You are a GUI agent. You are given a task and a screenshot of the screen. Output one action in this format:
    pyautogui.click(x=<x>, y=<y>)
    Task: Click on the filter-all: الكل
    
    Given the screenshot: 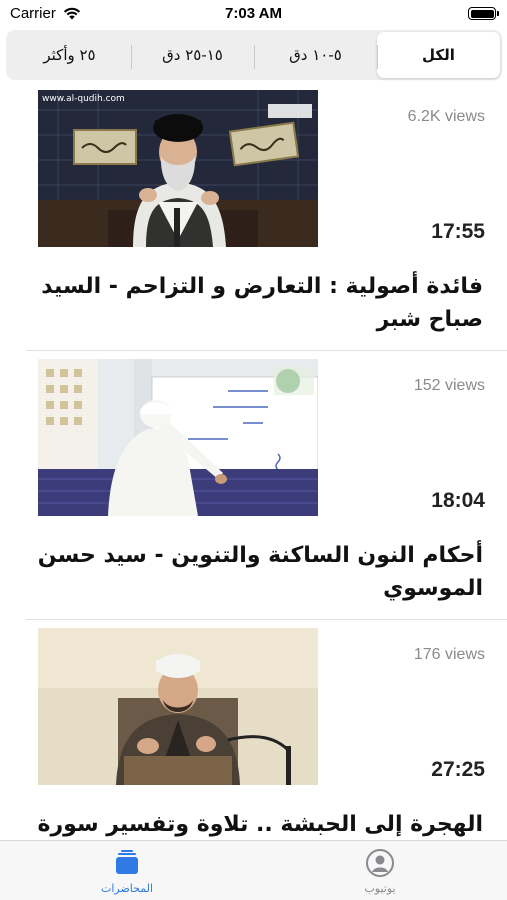 What is the action you would take?
    pyautogui.click(x=438, y=55)
    